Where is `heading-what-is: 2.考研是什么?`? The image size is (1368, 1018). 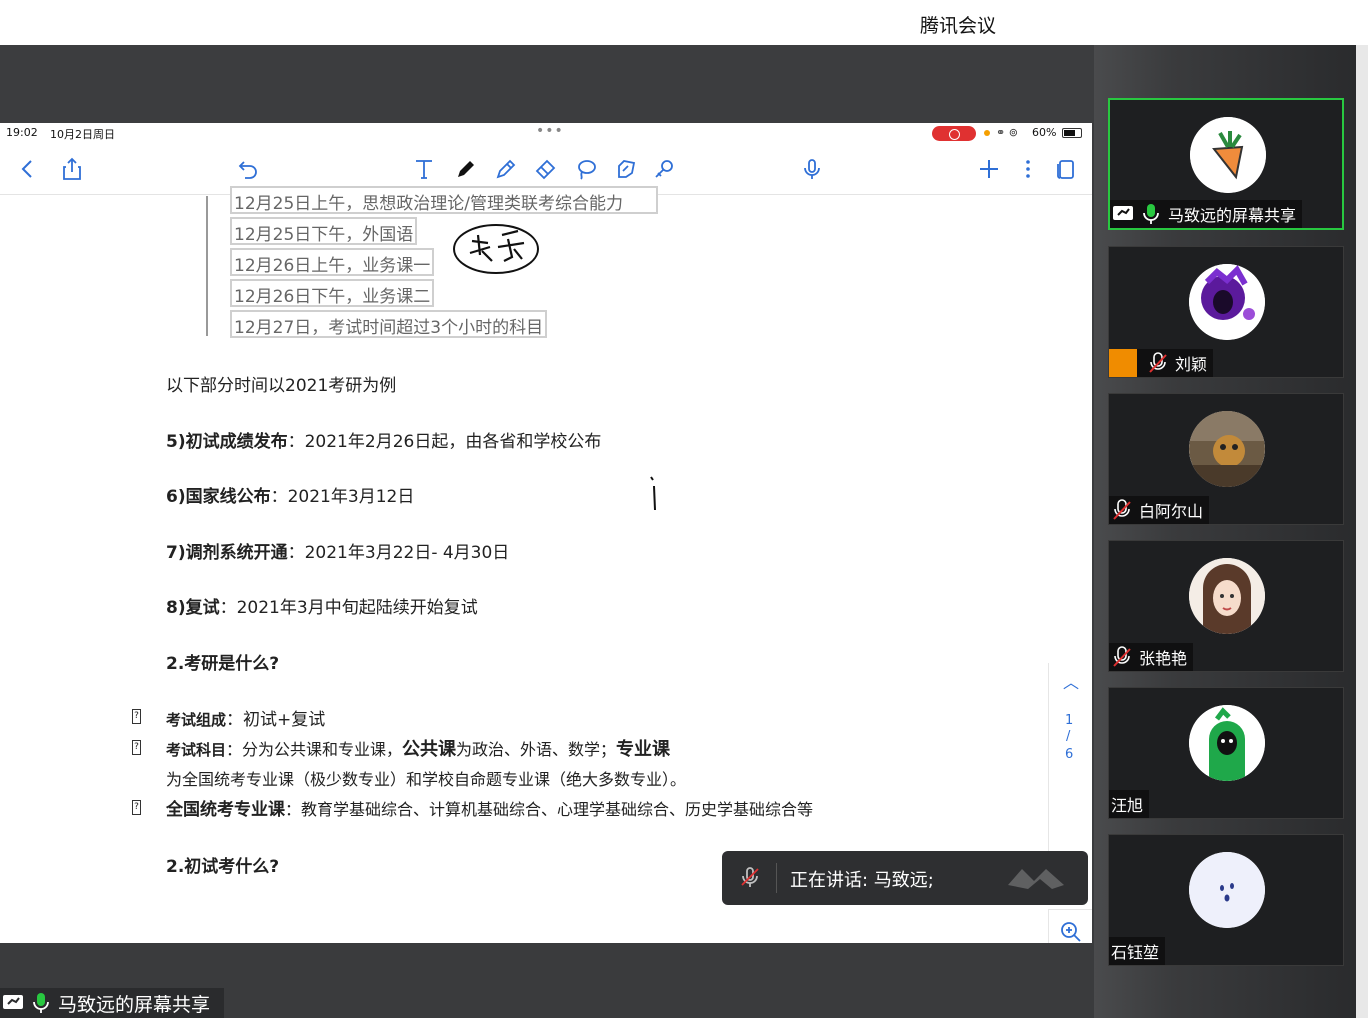
heading-what-is: 2.考研是什么? is located at coordinates (223, 664).